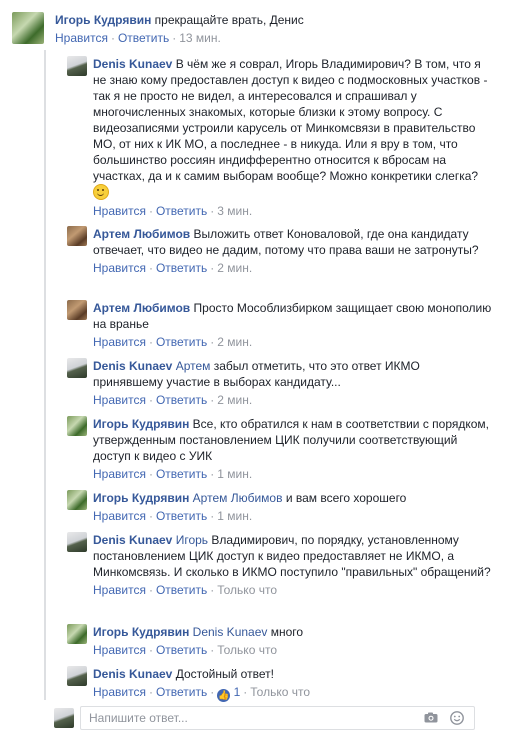  Describe the element at coordinates (234, 211) in the screenshot. I see `timestamp: 3 мин.` at that location.